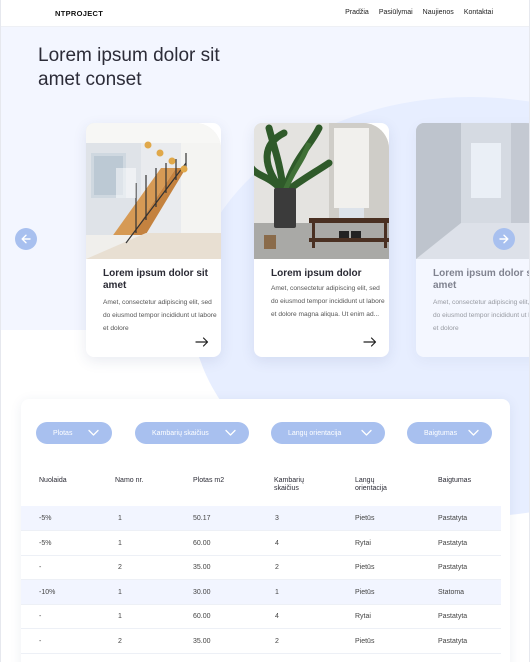  What do you see at coordinates (261, 617) in the screenshot?
I see `table-row: - 1 60.00 4 Rytai Pastatyta` at bounding box center [261, 617].